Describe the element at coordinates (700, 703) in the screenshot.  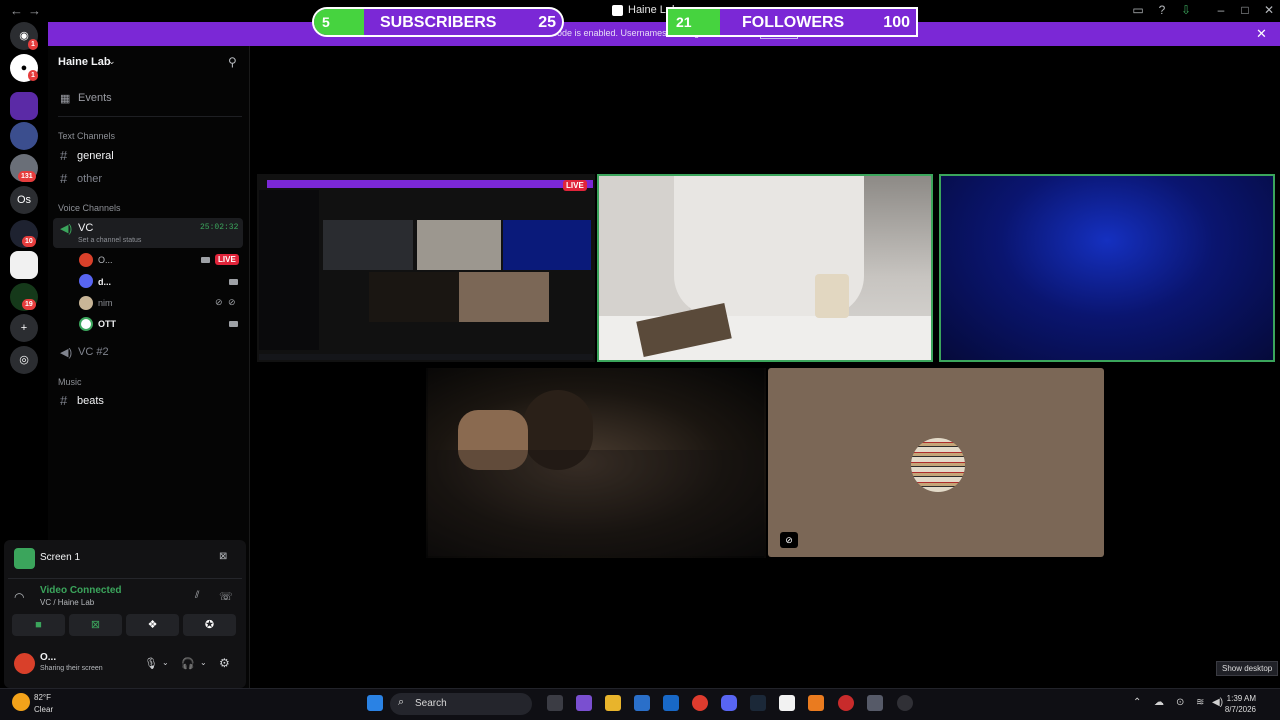
I see `chrome-icon` at that location.